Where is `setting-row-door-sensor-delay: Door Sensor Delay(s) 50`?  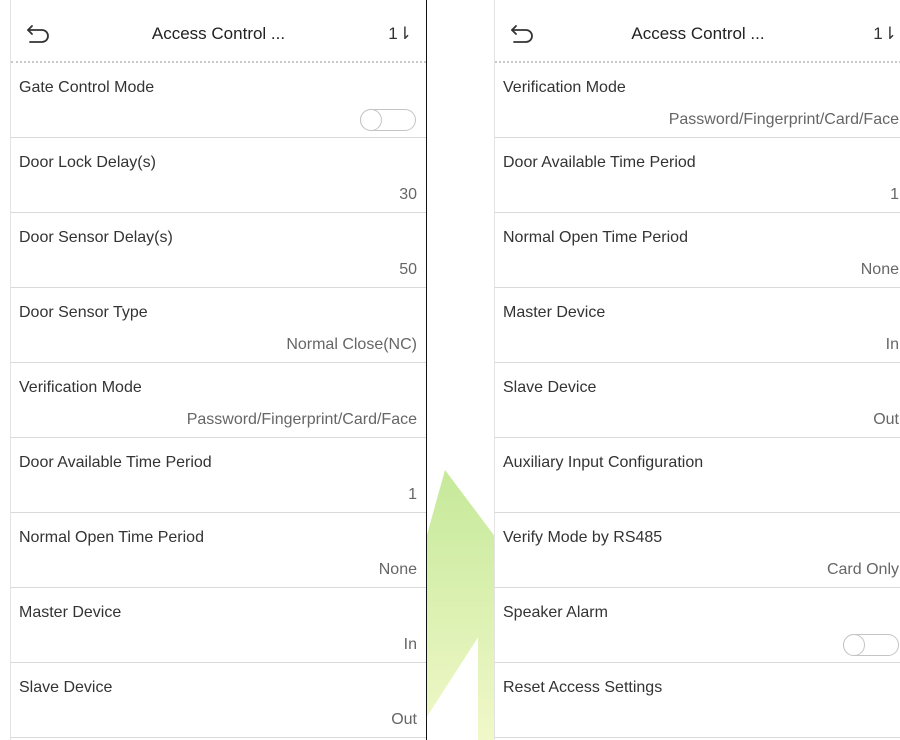 setting-row-door-sensor-delay: Door Sensor Delay(s) 50 is located at coordinates (218, 250).